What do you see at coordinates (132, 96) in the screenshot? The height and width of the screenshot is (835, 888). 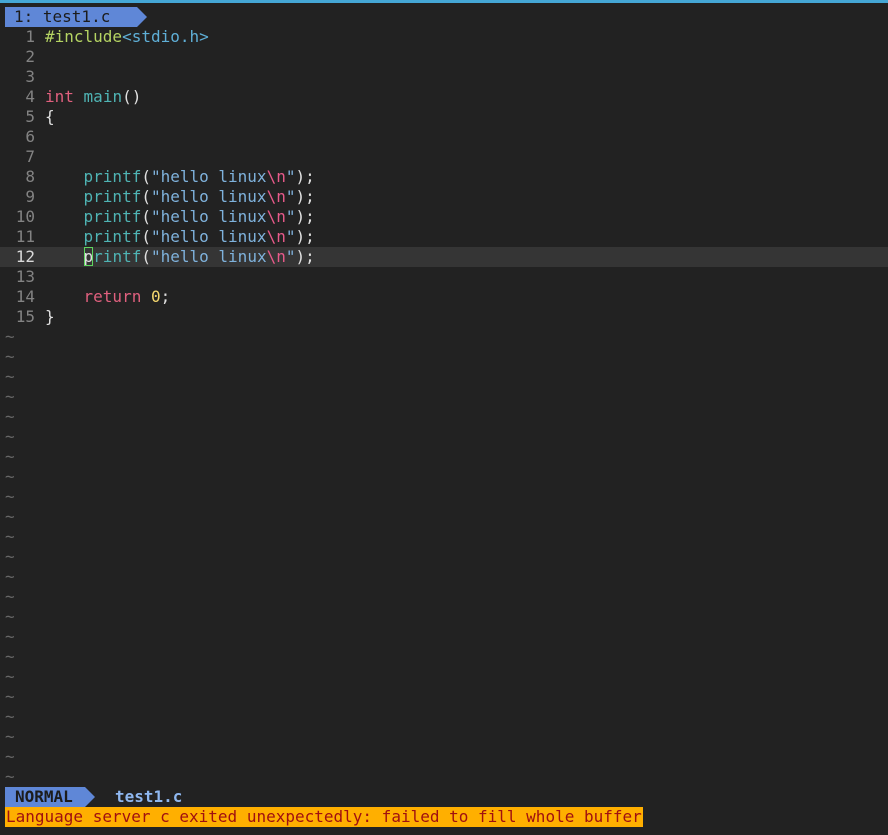 I see `code-token: ()` at bounding box center [132, 96].